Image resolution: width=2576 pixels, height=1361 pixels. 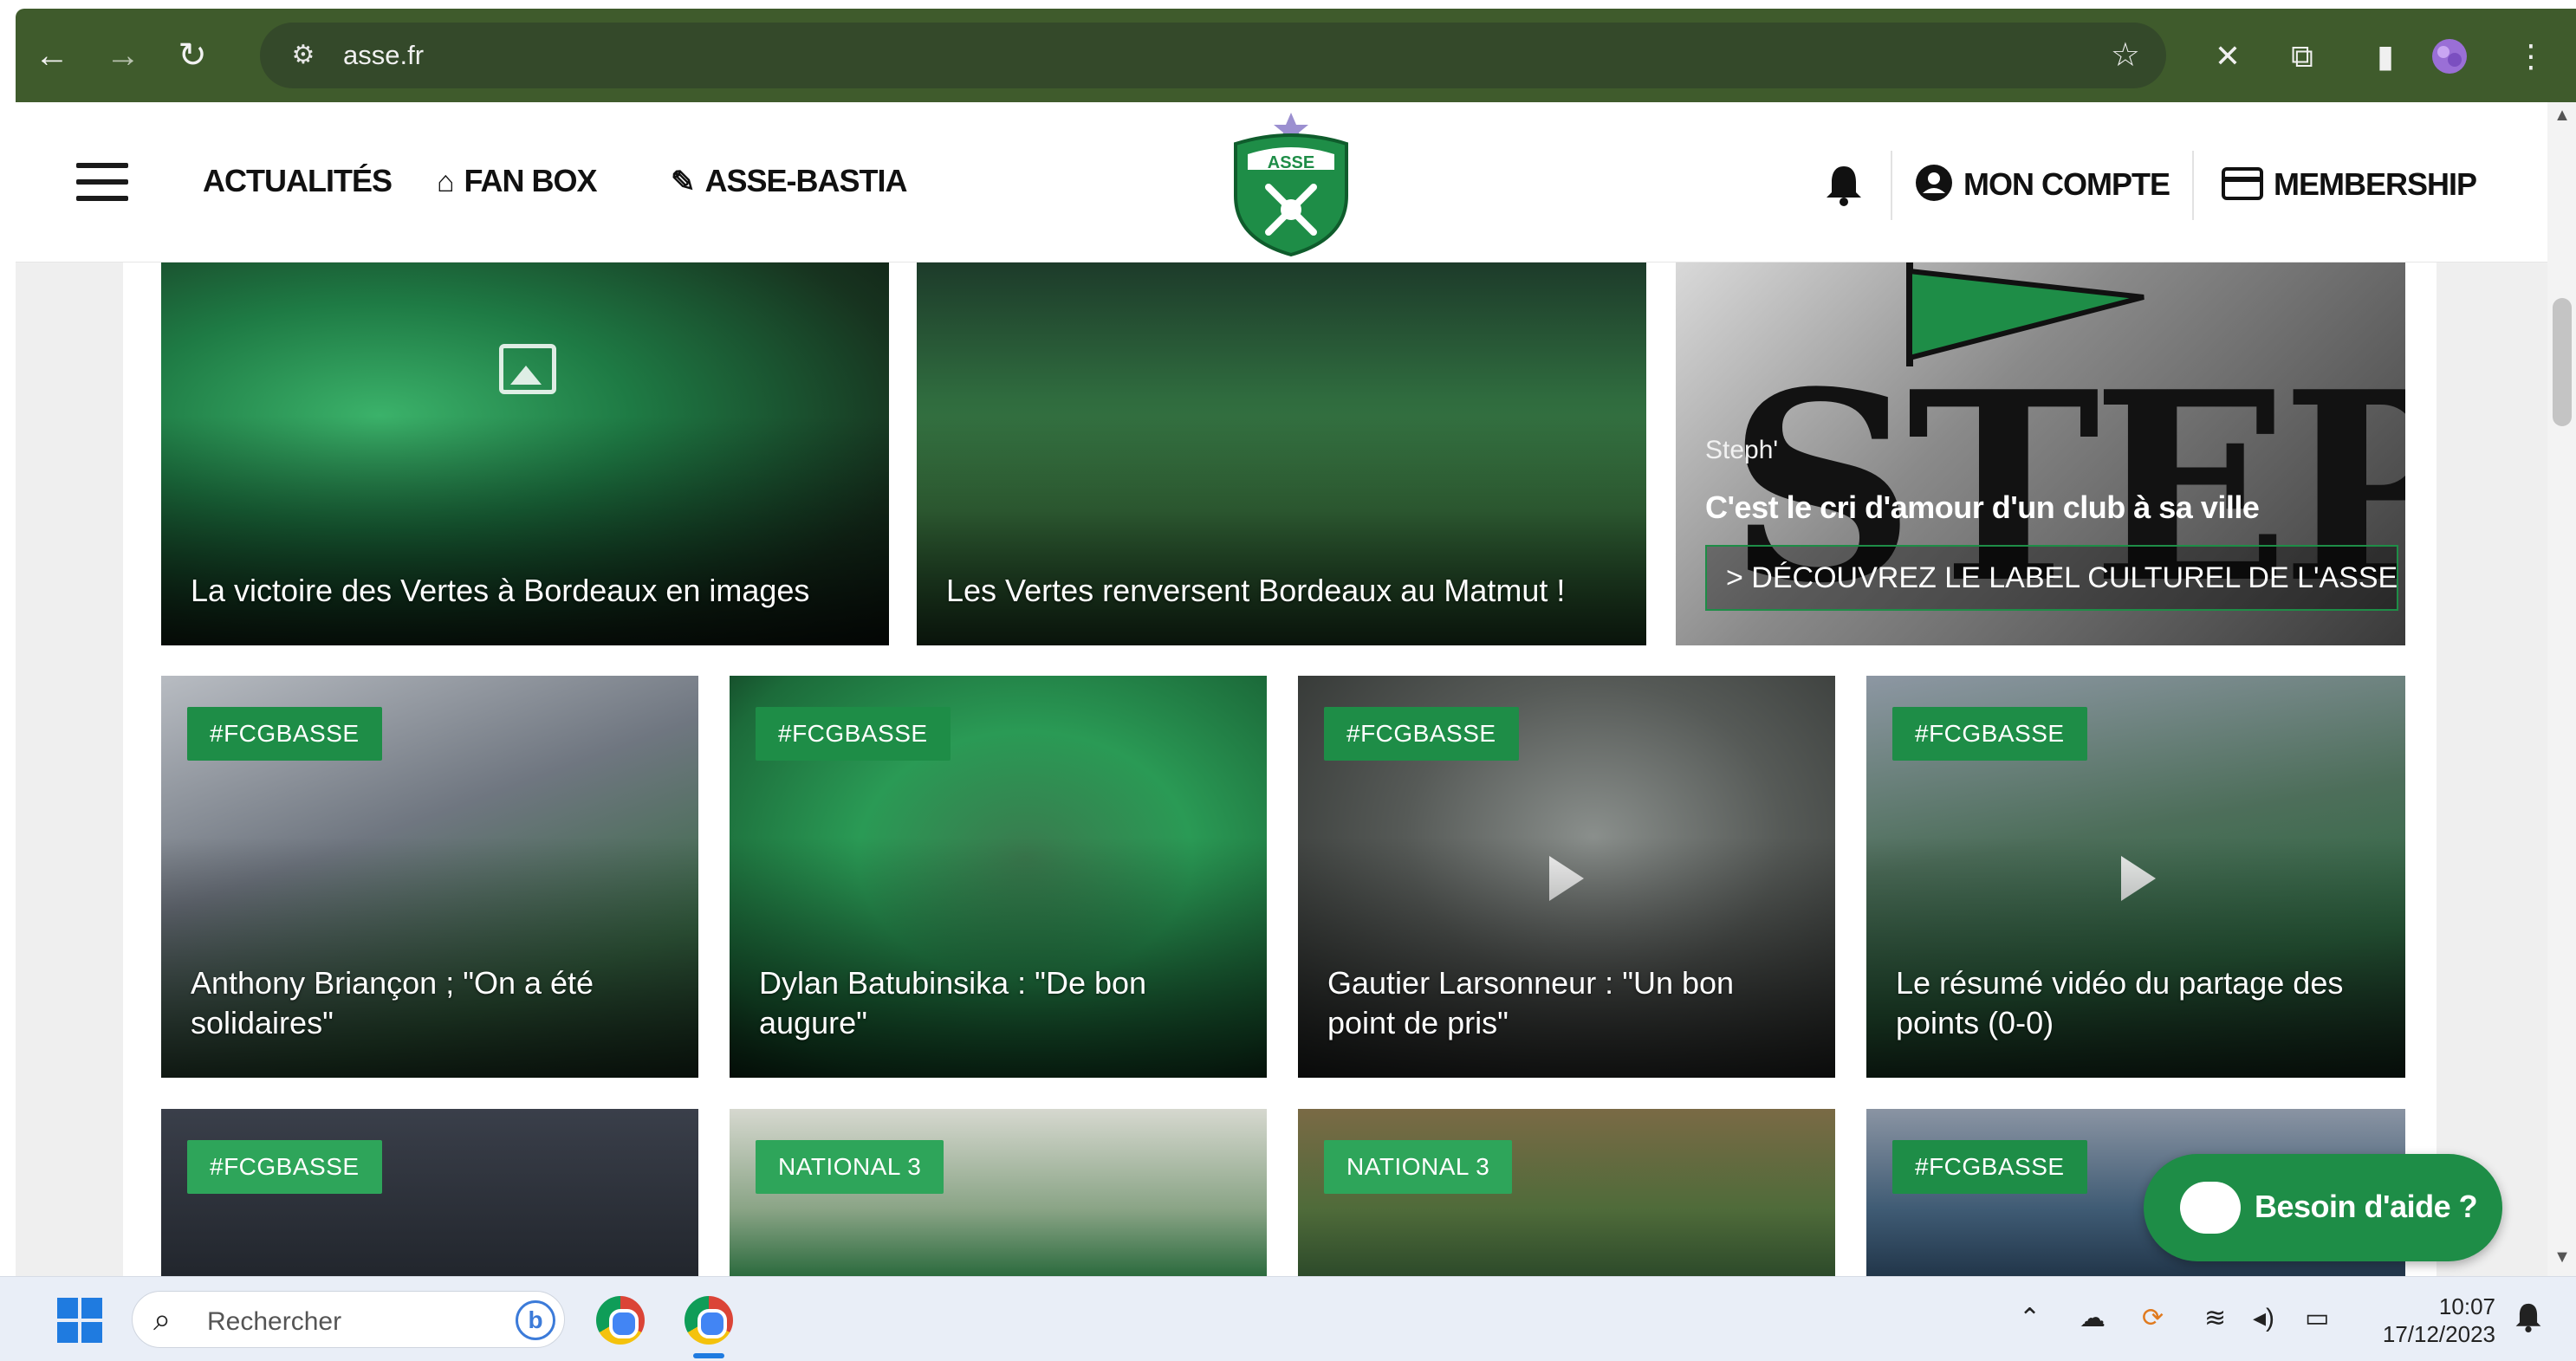 What do you see at coordinates (384, 56) in the screenshot?
I see `url-text: asse.fr` at bounding box center [384, 56].